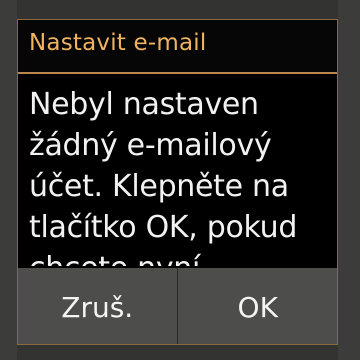  I want to click on message-line: žádný e-mailový, so click(150, 145).